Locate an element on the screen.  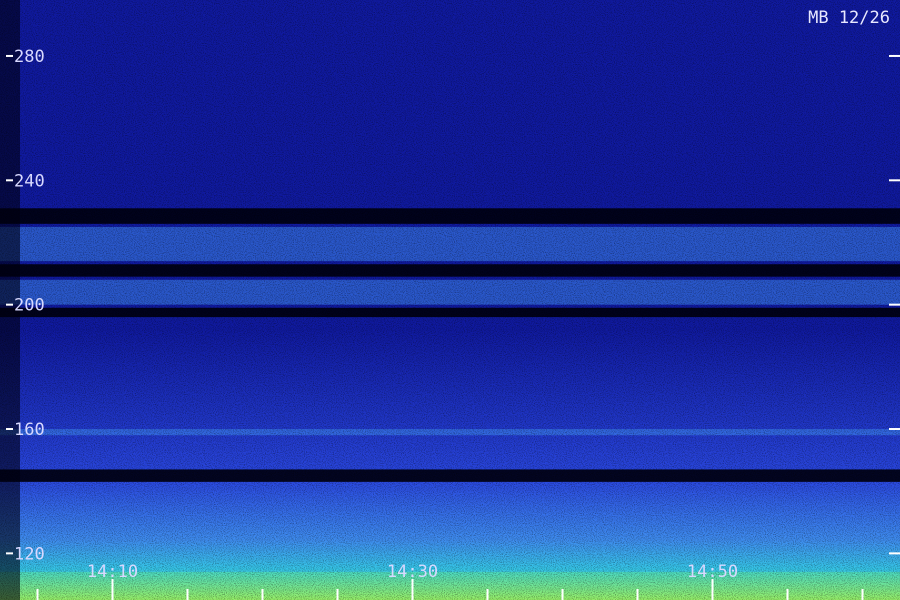
y-tick-label: 200 is located at coordinates (29, 306).